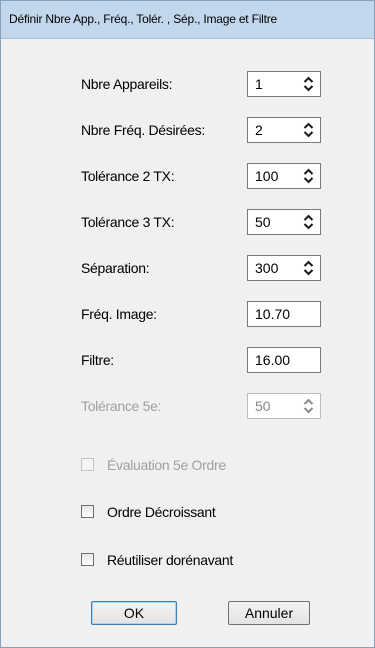  Describe the element at coordinates (121, 406) in the screenshot. I see `tolerance-5e-label: Tolérance 5e:` at that location.